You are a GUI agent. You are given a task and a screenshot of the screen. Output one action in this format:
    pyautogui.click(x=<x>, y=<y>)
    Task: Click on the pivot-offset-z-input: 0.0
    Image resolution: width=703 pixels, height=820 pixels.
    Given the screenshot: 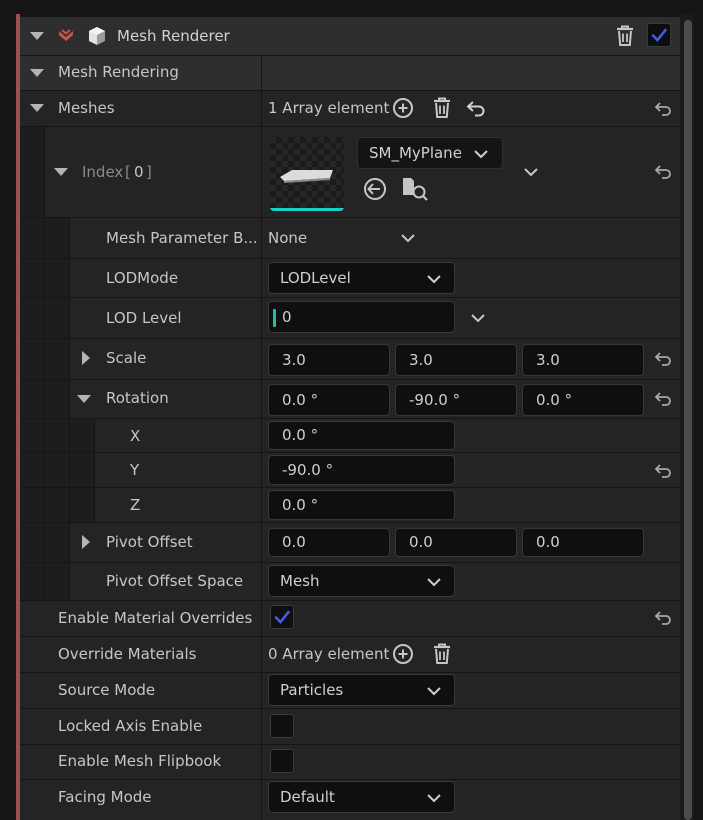 What is the action you would take?
    pyautogui.click(x=583, y=542)
    